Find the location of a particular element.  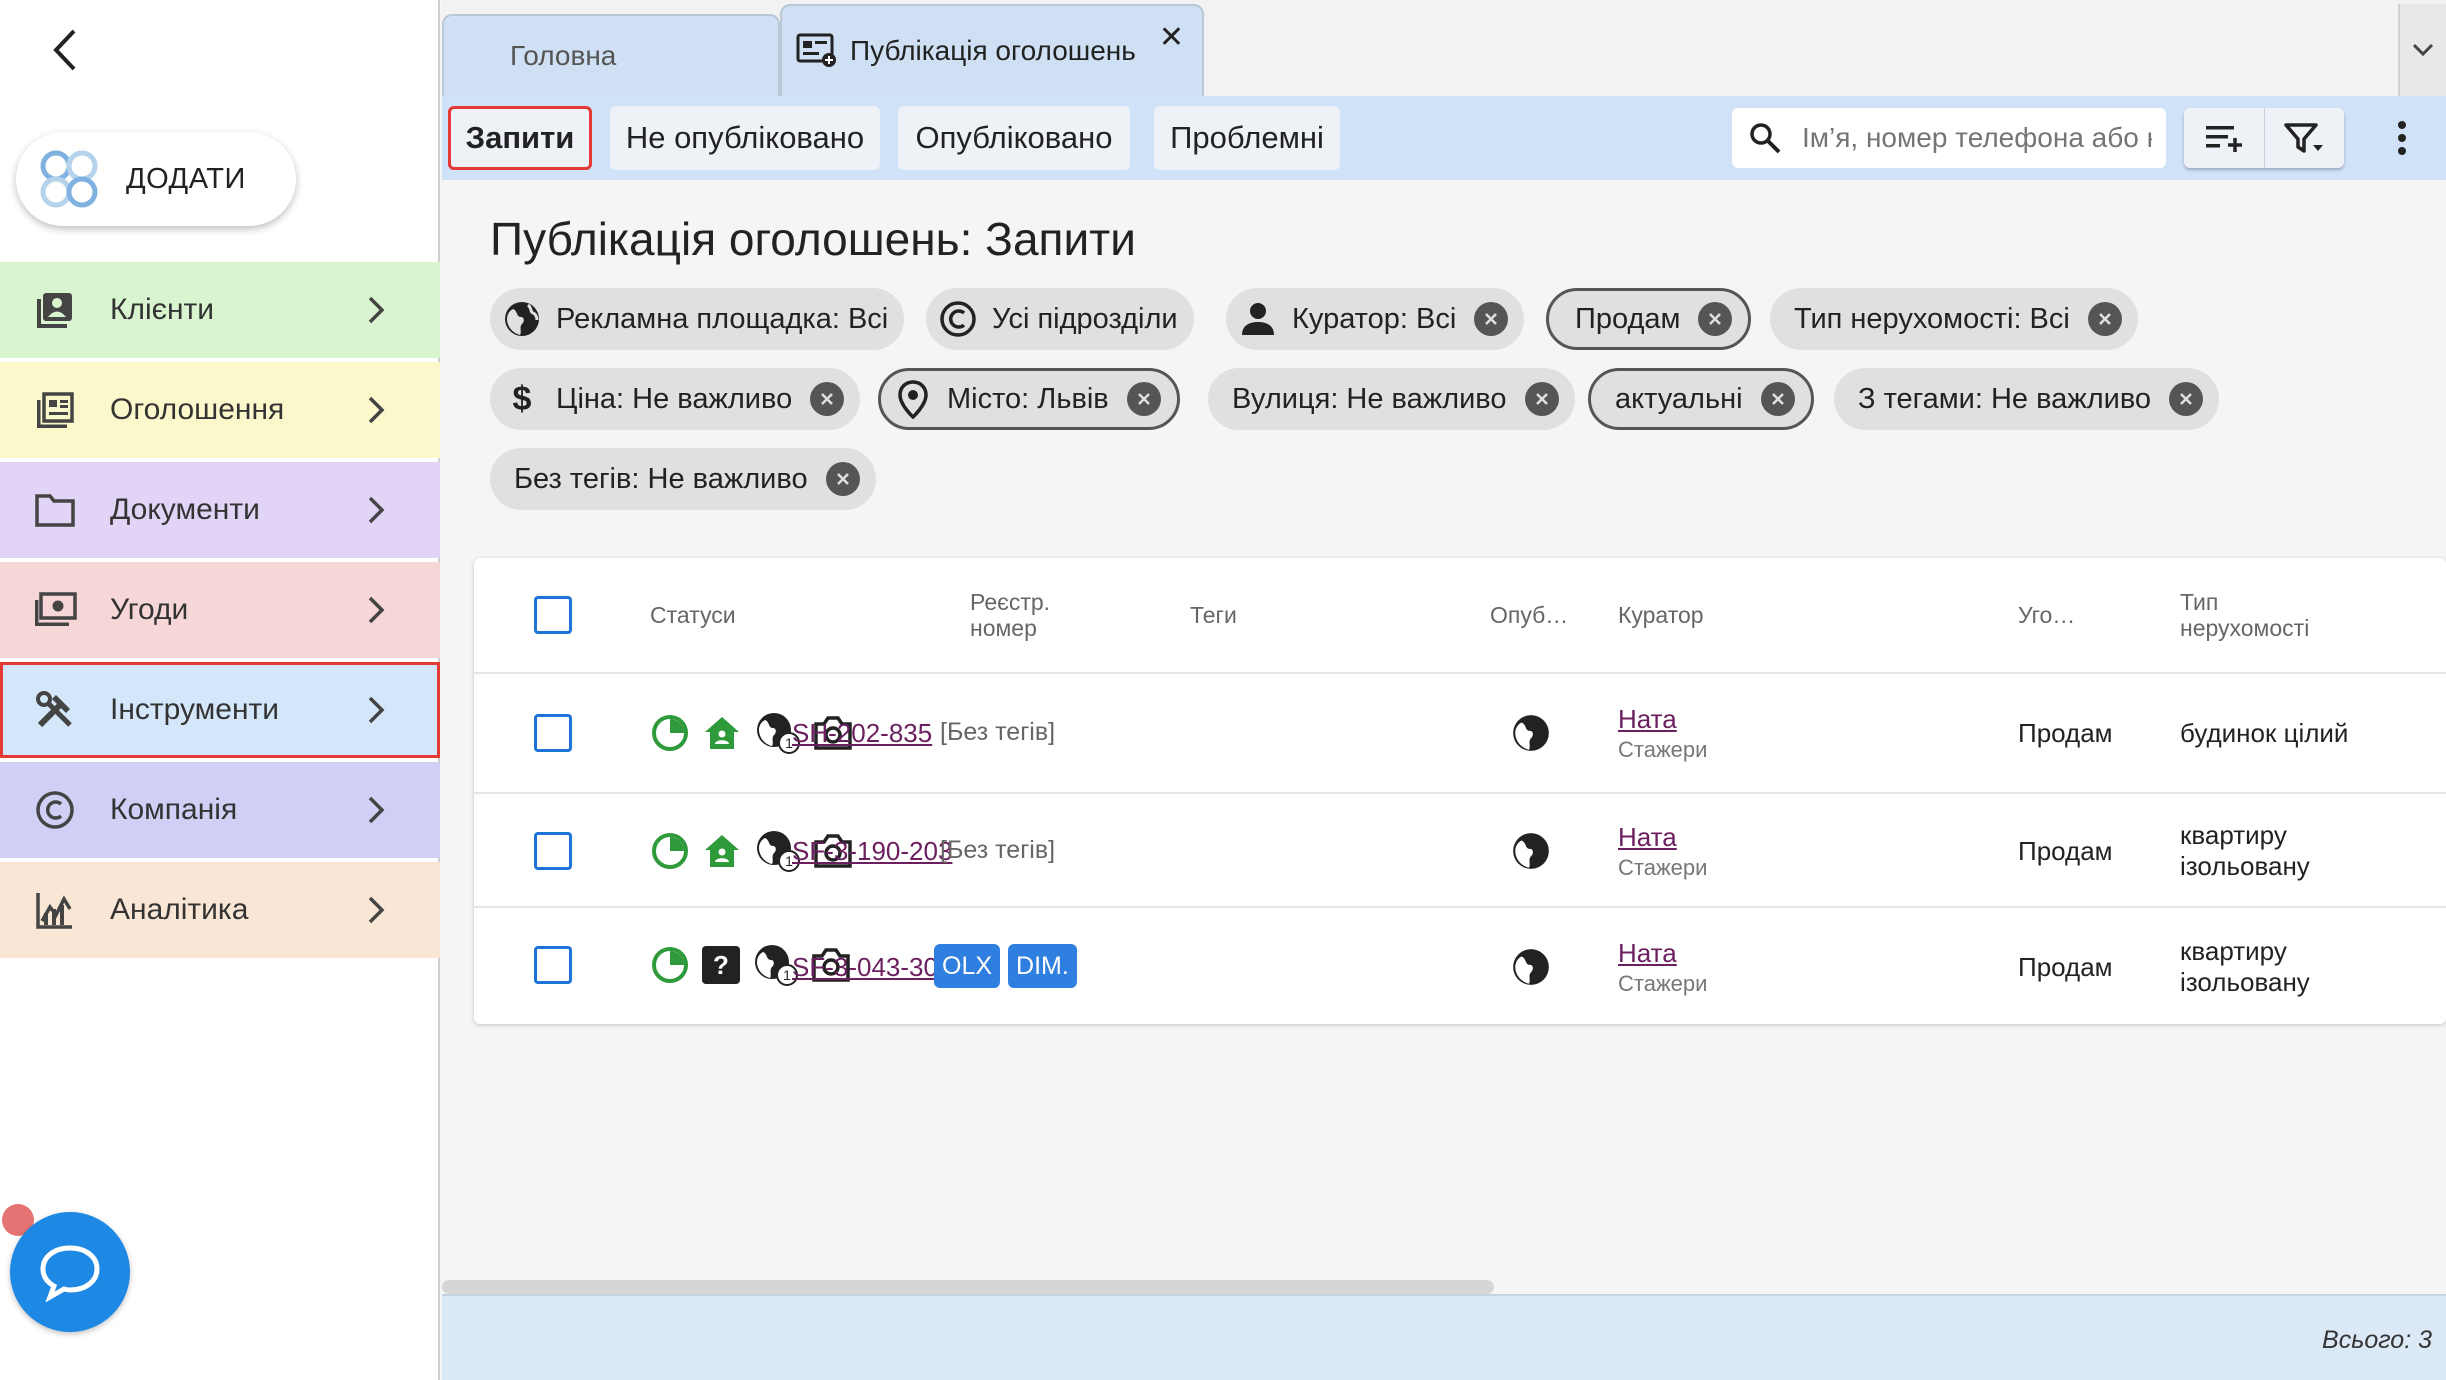

add-button-label: ДОДАТИ is located at coordinates (186, 178).